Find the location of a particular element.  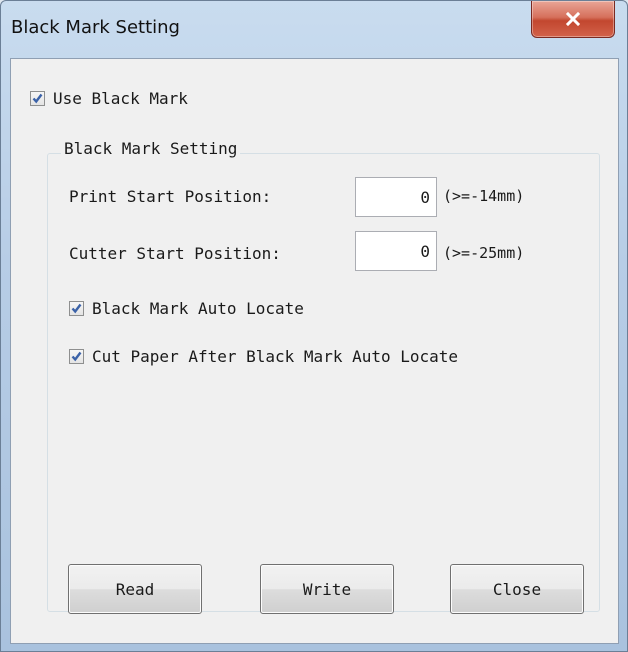

cut-after-locate-checkbox is located at coordinates (76, 356).